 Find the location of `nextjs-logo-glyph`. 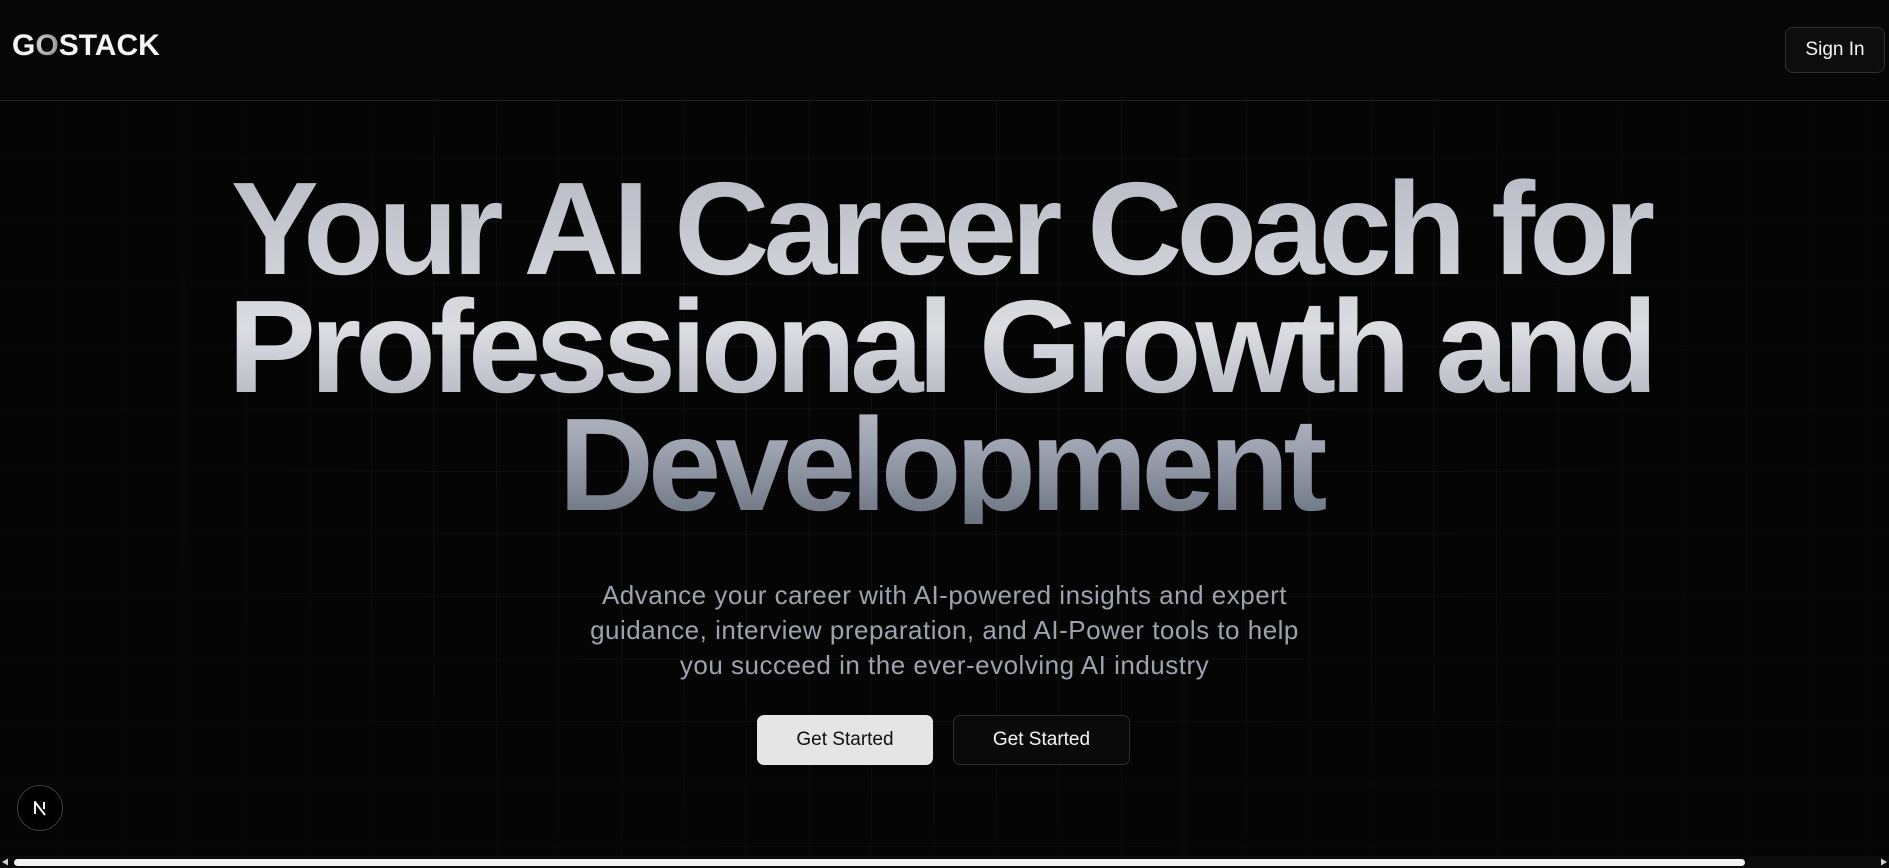

nextjs-logo-glyph is located at coordinates (40, 808).